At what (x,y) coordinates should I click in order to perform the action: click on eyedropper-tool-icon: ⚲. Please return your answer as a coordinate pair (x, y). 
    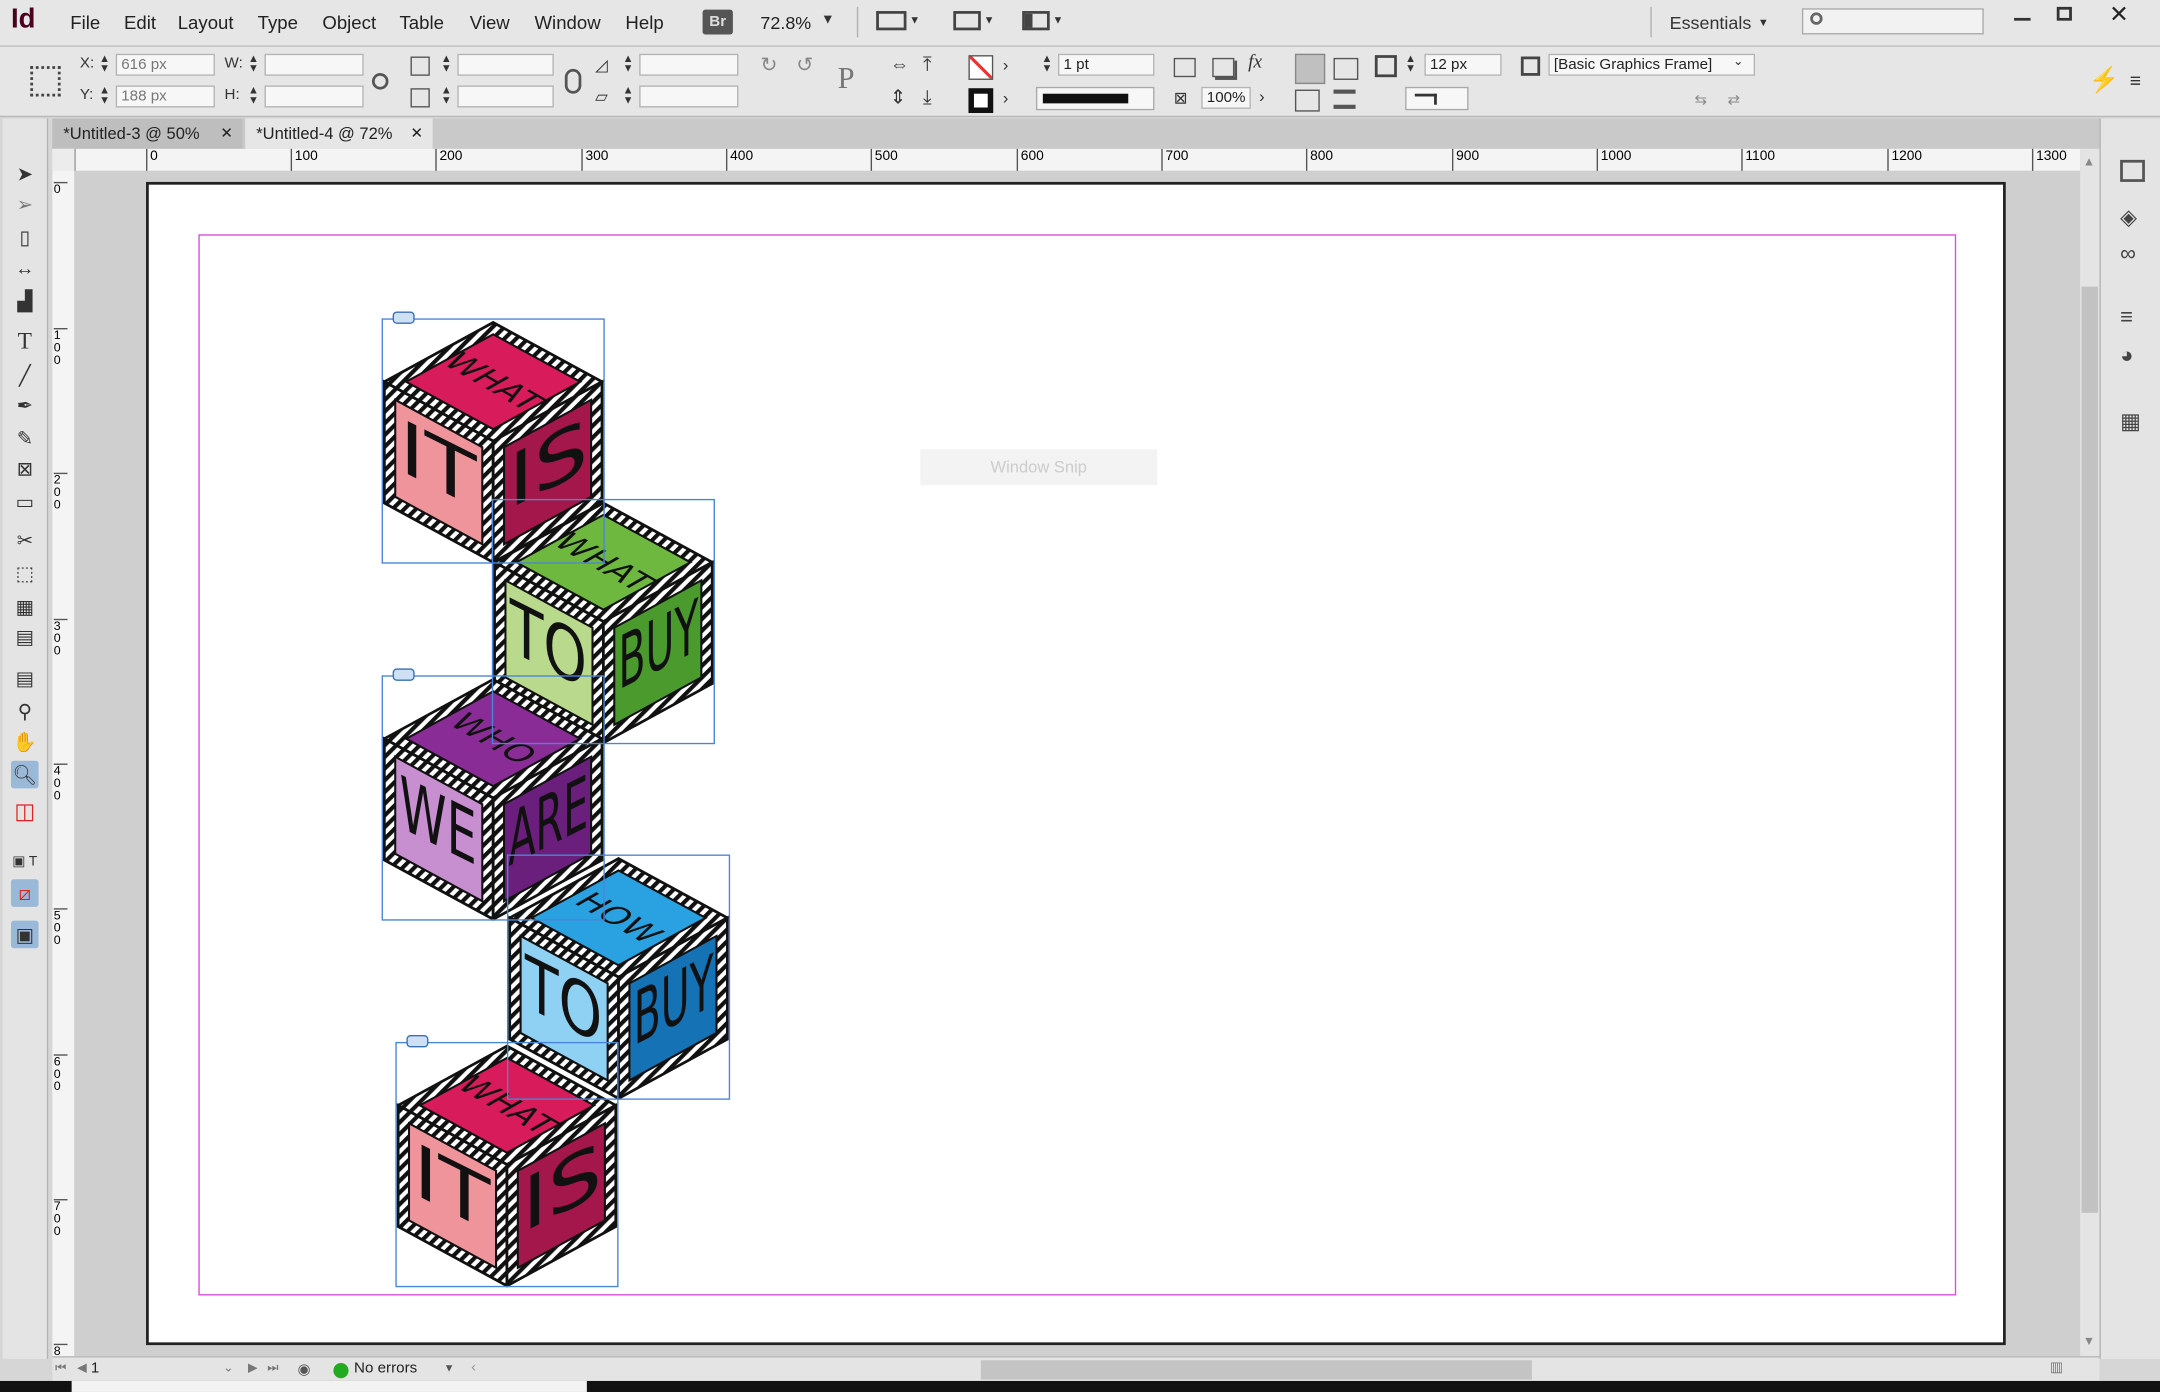
    Looking at the image, I should click on (25, 711).